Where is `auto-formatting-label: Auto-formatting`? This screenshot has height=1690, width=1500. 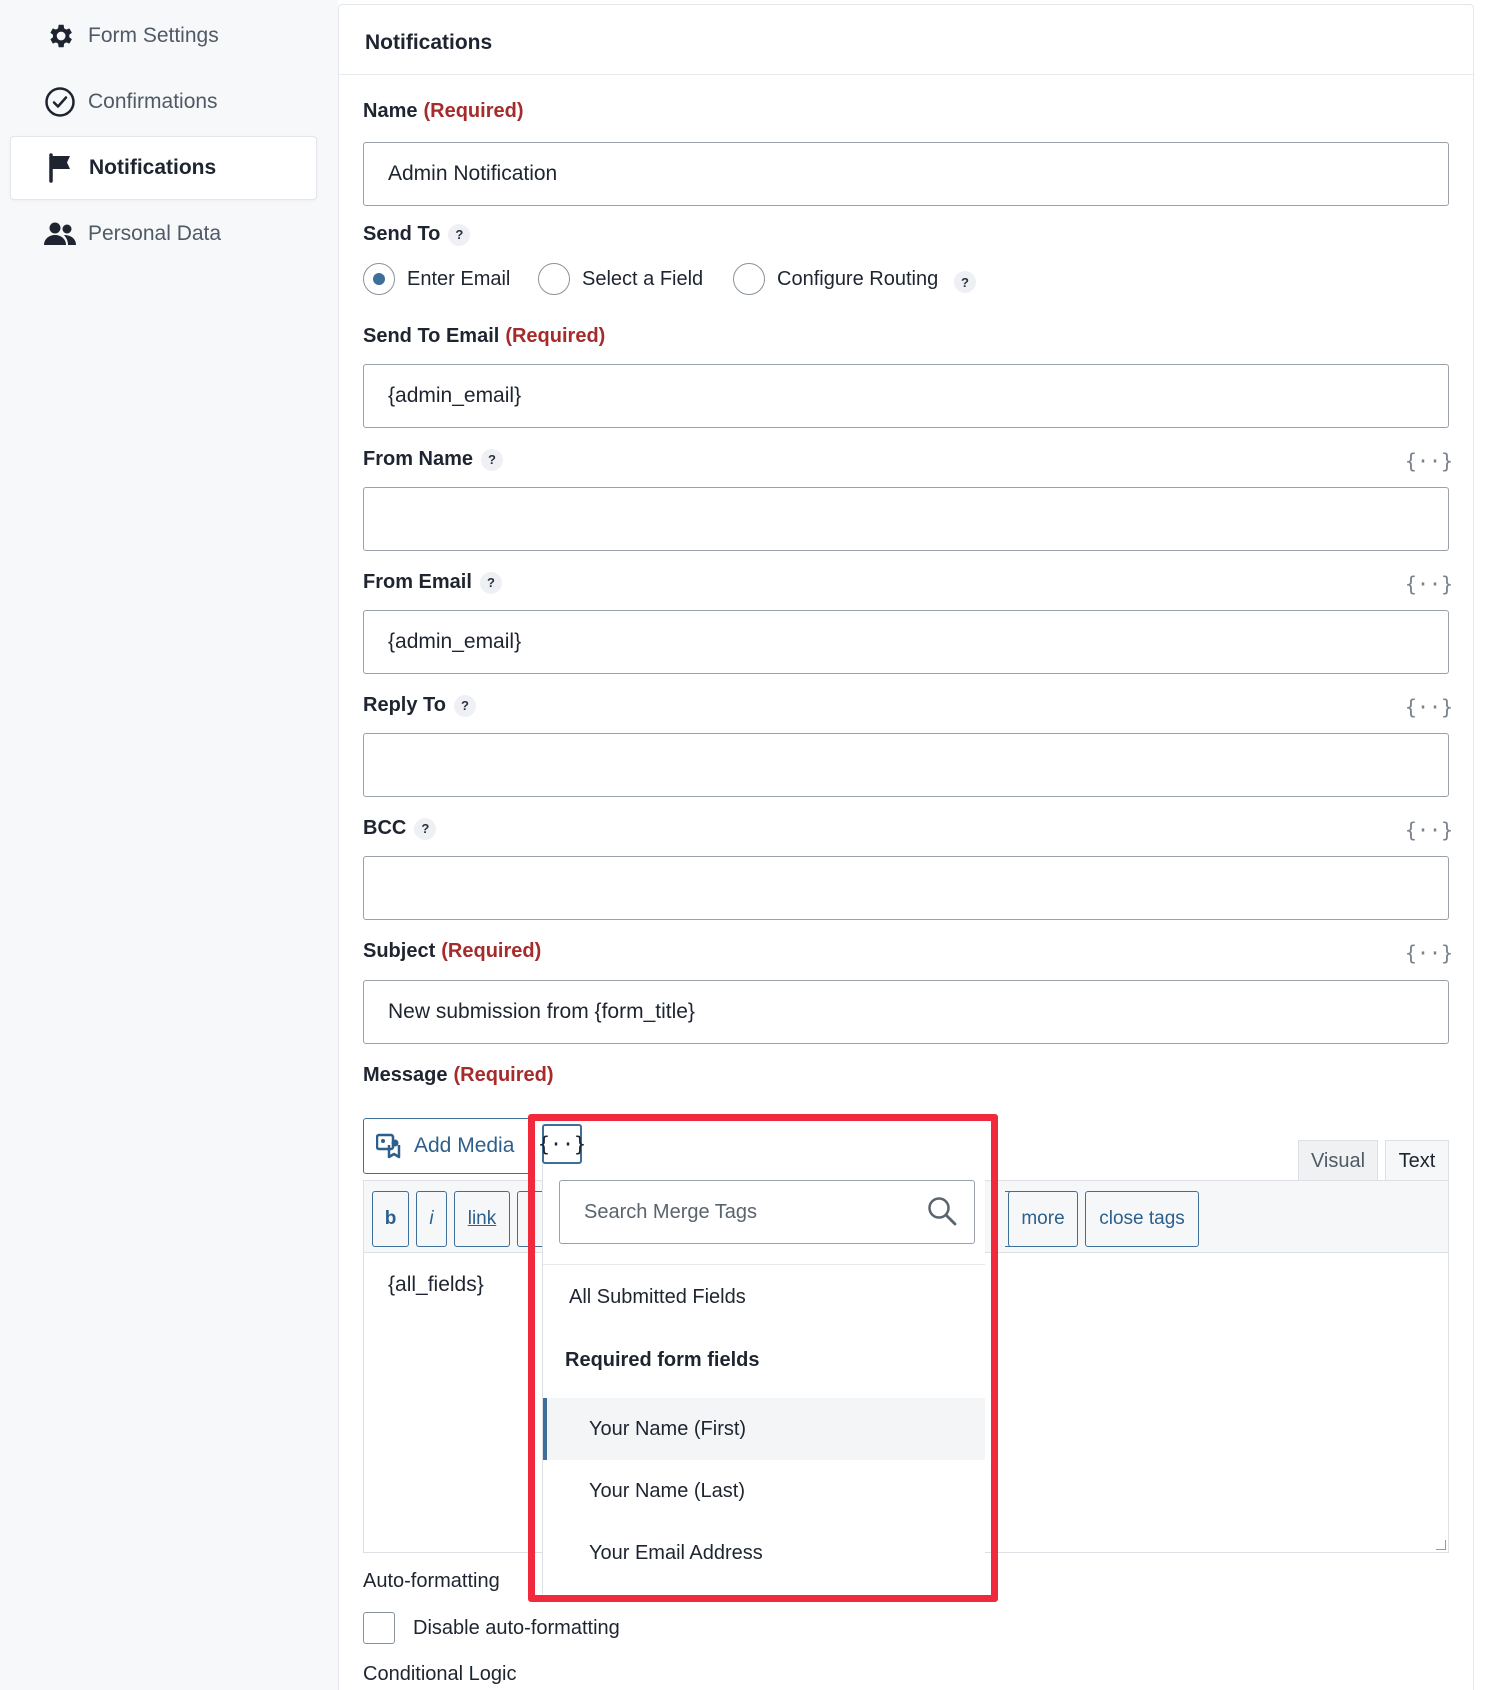 auto-formatting-label: Auto-formatting is located at coordinates (431, 1581).